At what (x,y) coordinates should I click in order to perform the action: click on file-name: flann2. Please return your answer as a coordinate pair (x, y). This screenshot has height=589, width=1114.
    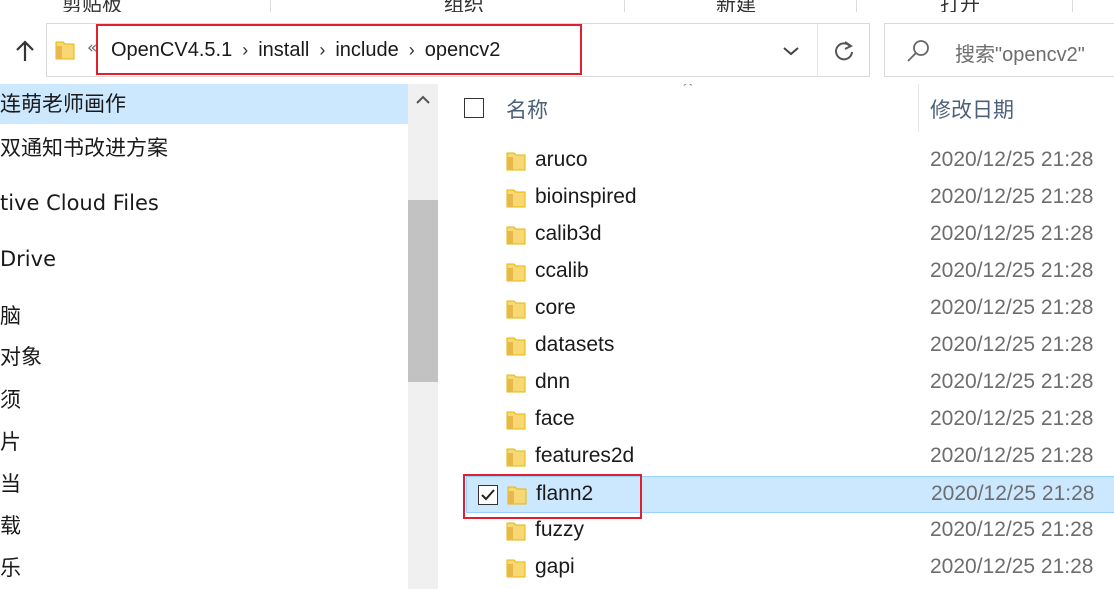
    Looking at the image, I should click on (564, 494).